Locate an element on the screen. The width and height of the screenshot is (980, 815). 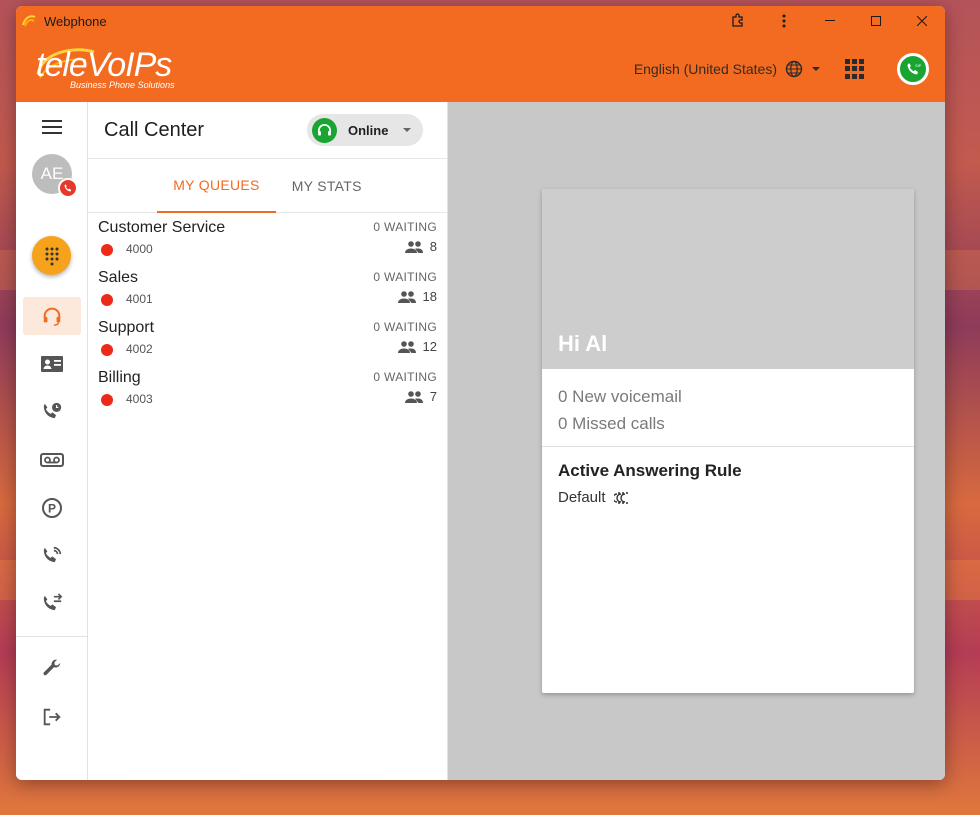
sidebar-item-voicemail is located at coordinates (52, 460).